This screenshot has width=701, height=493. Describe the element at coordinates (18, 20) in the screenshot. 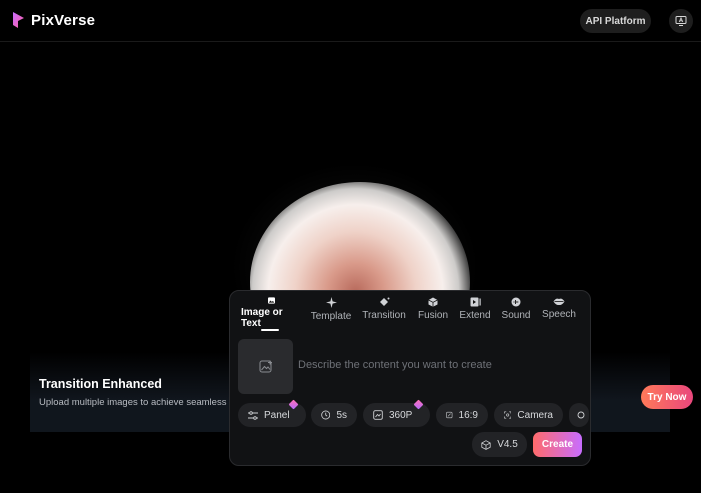

I see `pixverse-logo-icon` at that location.